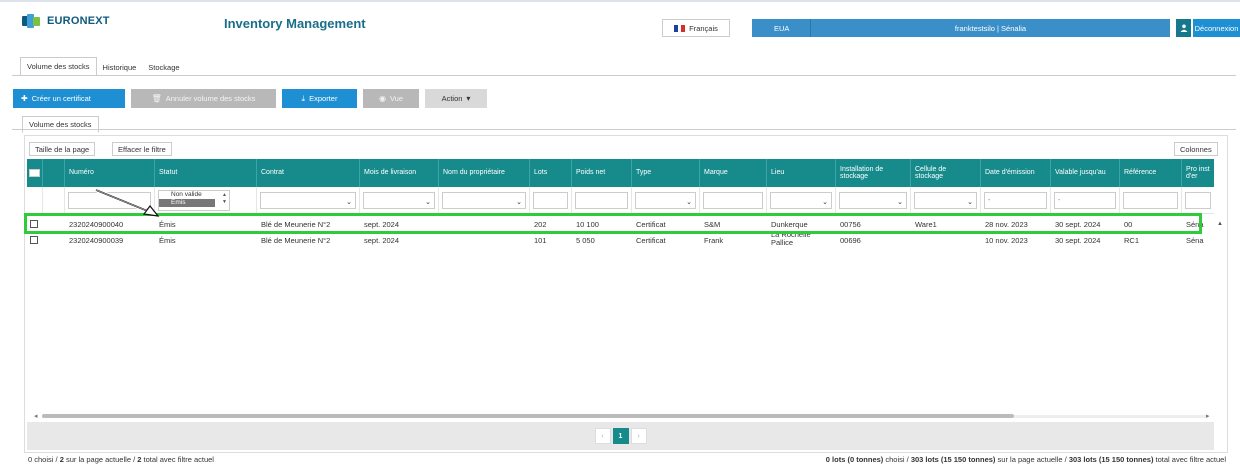 The image size is (1240, 470). What do you see at coordinates (1196, 149) in the screenshot?
I see `columns-button: Colonnes` at bounding box center [1196, 149].